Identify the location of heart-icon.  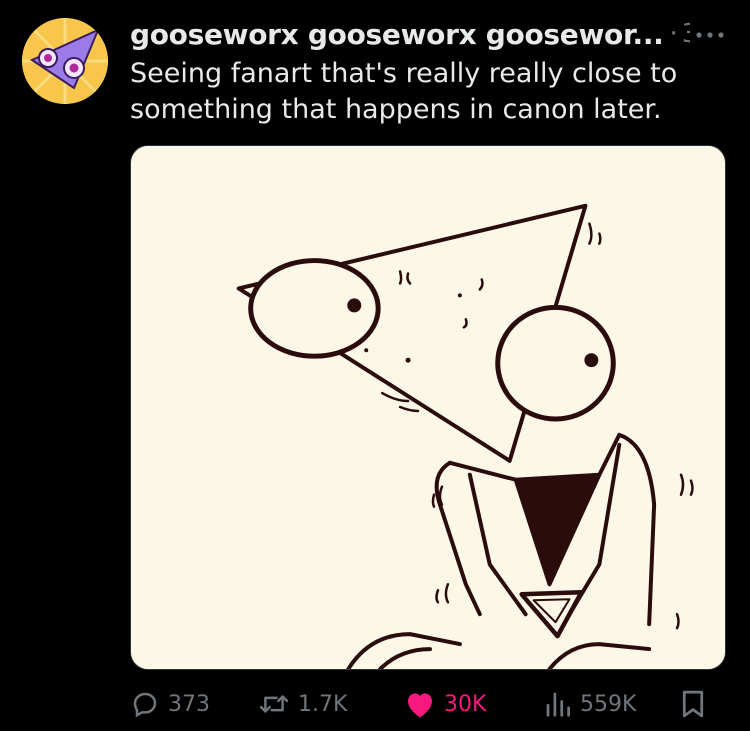
(420, 705).